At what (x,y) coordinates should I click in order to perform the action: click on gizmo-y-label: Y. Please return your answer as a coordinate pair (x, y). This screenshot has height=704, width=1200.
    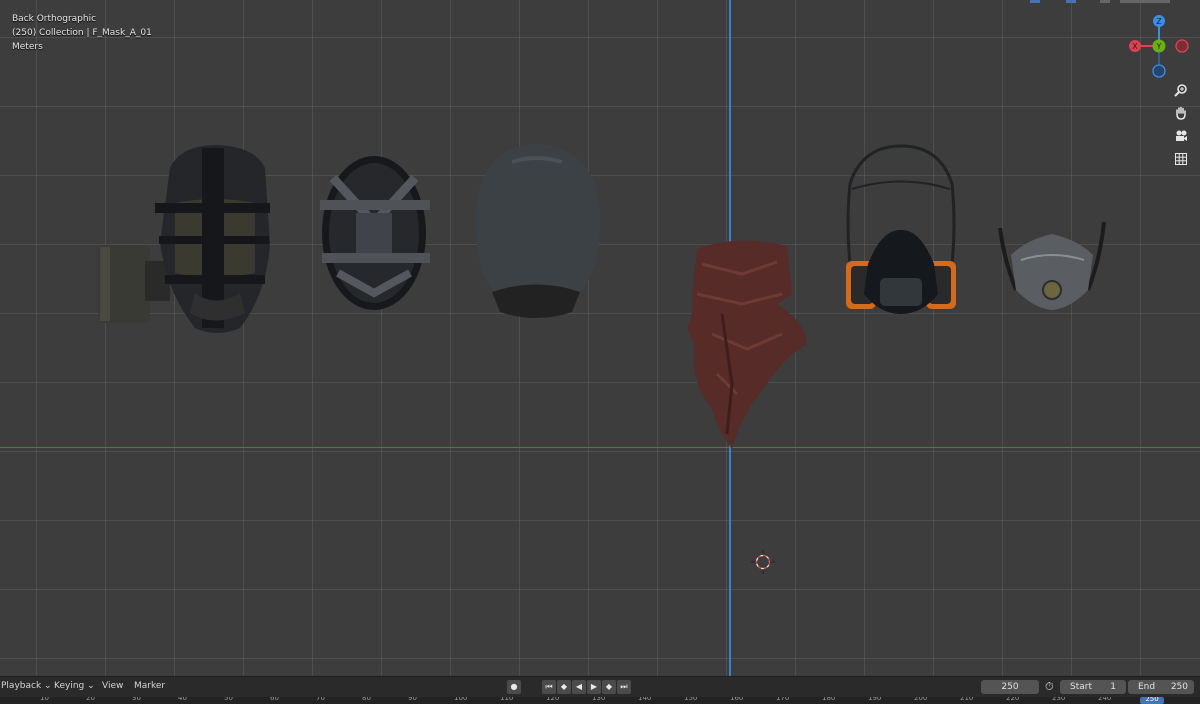
    Looking at the image, I should click on (1159, 46).